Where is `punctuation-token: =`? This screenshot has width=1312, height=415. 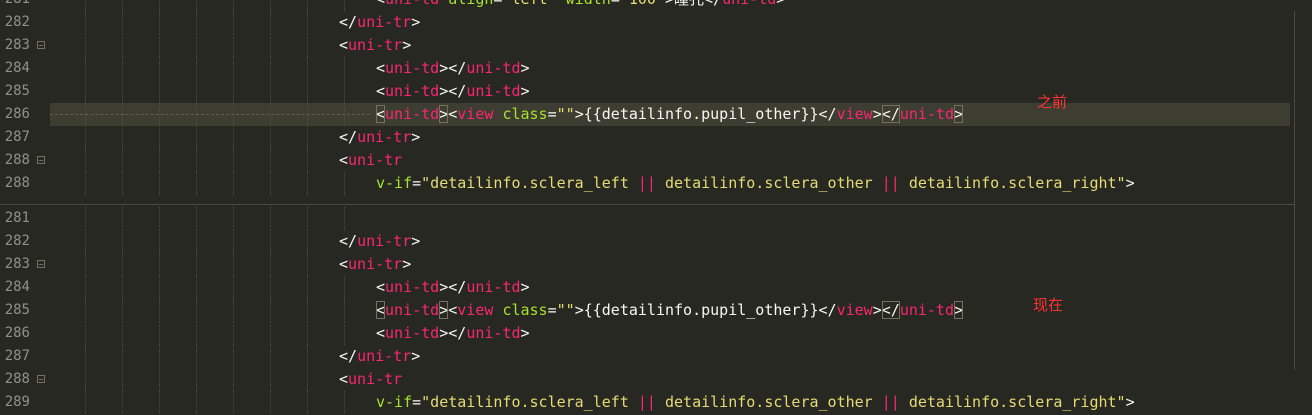
punctuation-token: = is located at coordinates (417, 183).